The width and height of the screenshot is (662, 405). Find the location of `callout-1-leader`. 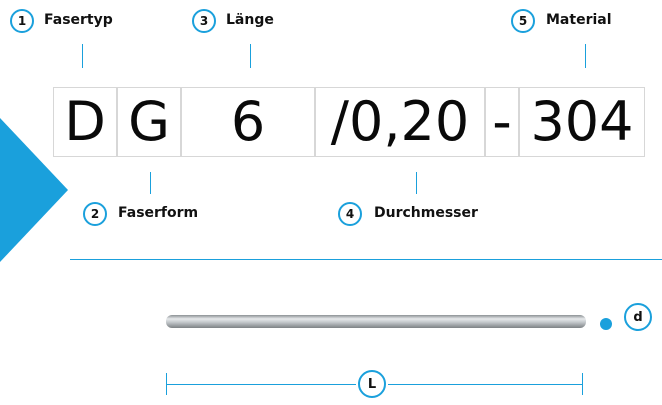

callout-1-leader is located at coordinates (82, 56).